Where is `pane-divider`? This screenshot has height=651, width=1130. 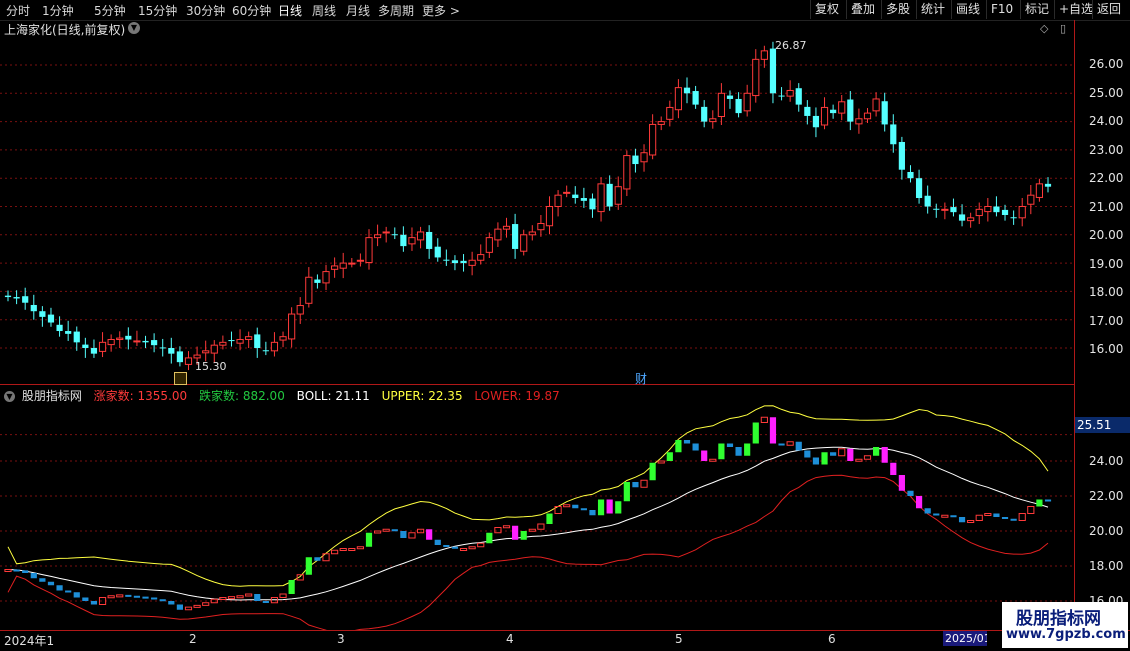 pane-divider is located at coordinates (537, 384).